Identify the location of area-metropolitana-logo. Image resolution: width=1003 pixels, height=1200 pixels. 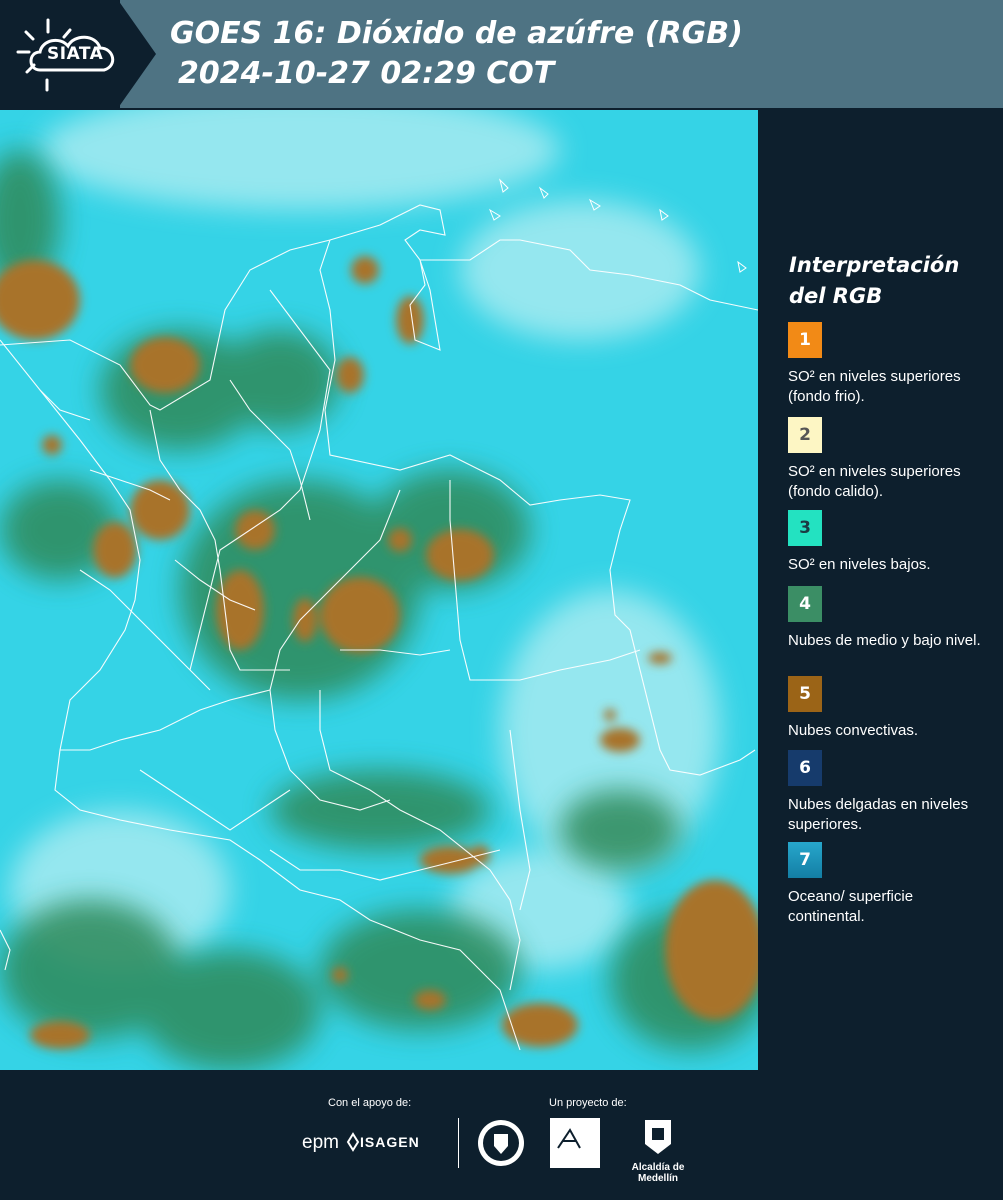
(575, 1145).